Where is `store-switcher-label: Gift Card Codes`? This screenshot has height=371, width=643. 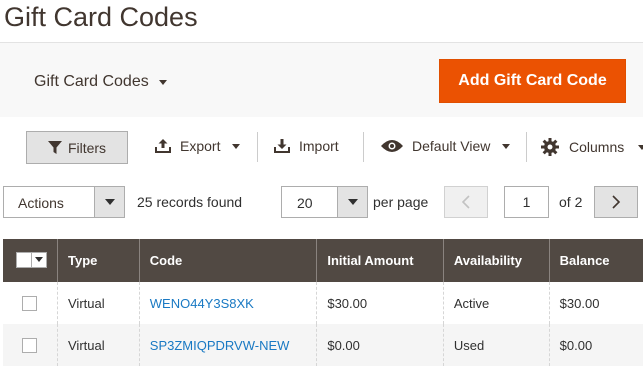 store-switcher-label: Gift Card Codes is located at coordinates (91, 81).